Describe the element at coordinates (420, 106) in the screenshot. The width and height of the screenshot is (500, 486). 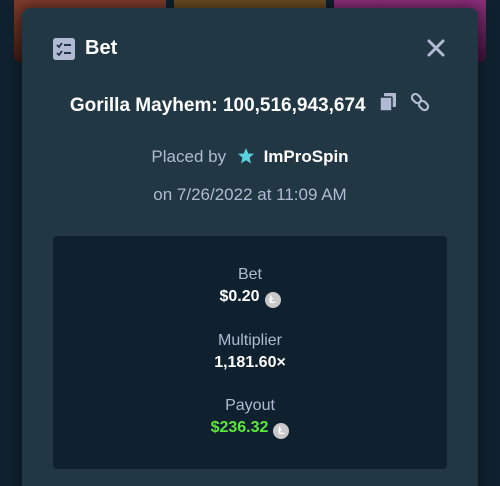
I see `link-icon` at that location.